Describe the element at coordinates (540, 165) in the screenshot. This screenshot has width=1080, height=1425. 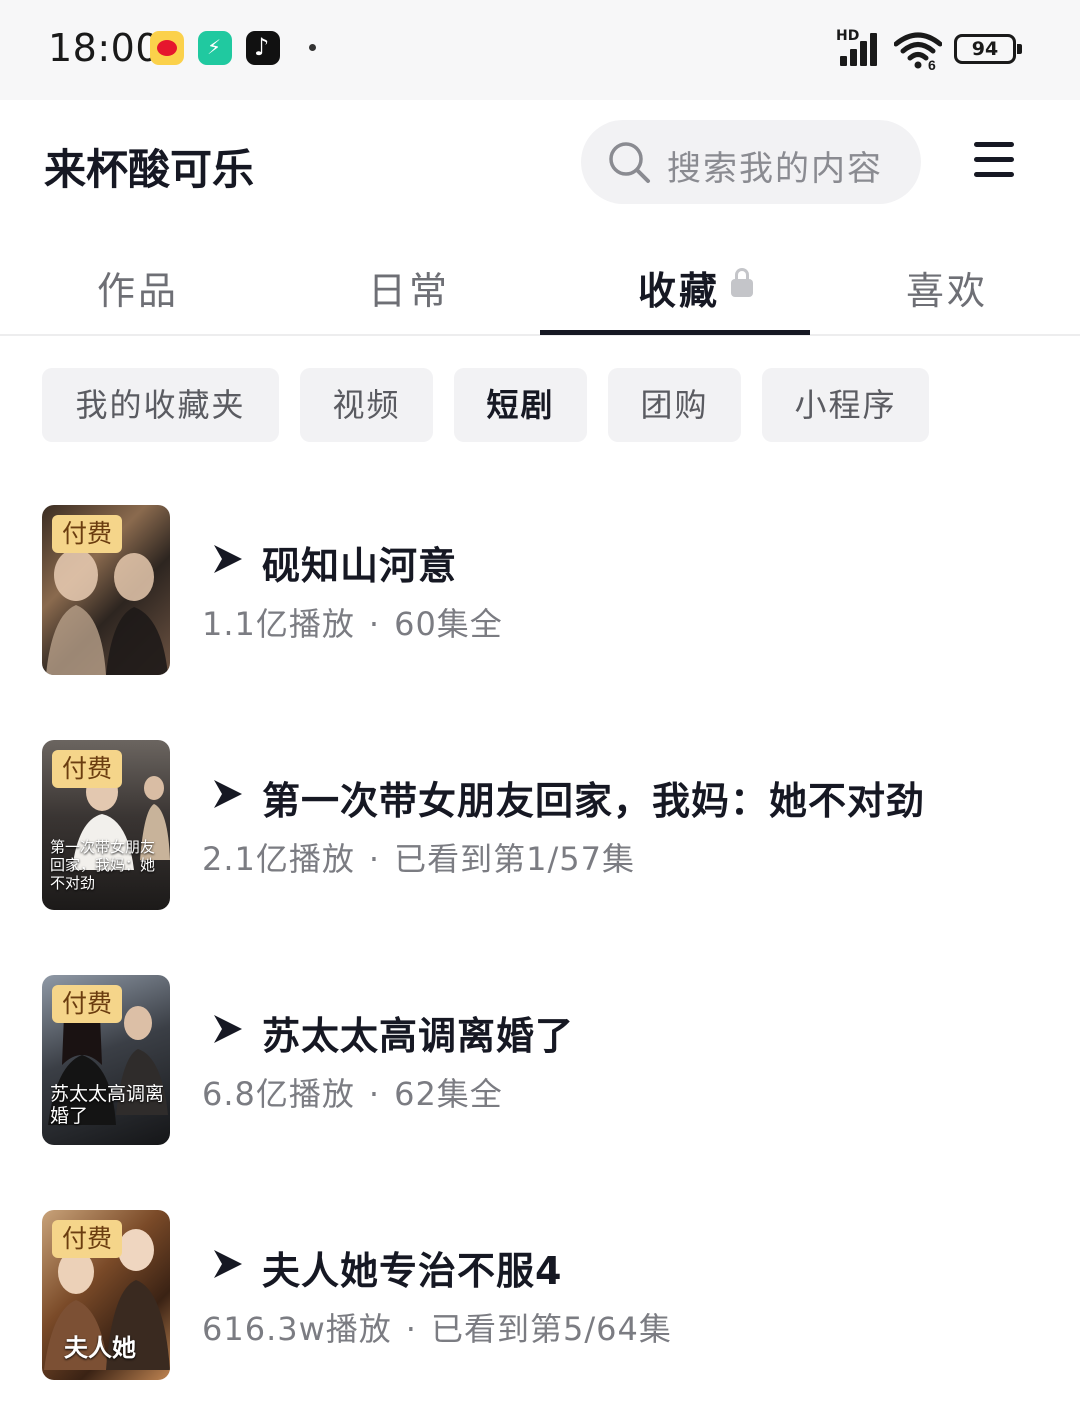
I see `profile-header: 来杯酸可乐 搜索我的内容` at that location.